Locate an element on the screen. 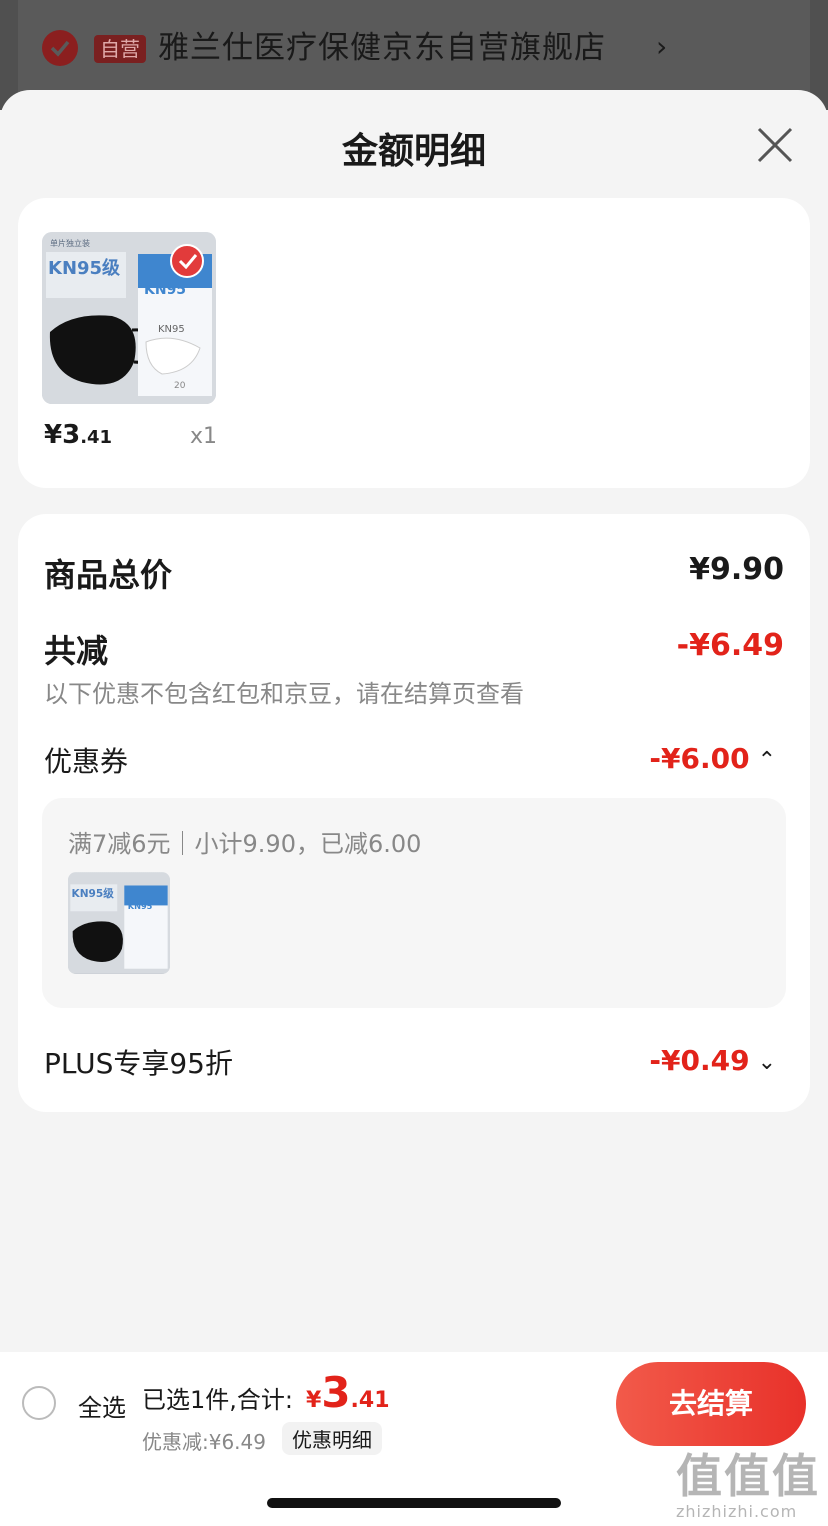 The image size is (828, 1526). product-image: 单片独立装 KN95级 KN95 KN95 20 is located at coordinates (129, 318).